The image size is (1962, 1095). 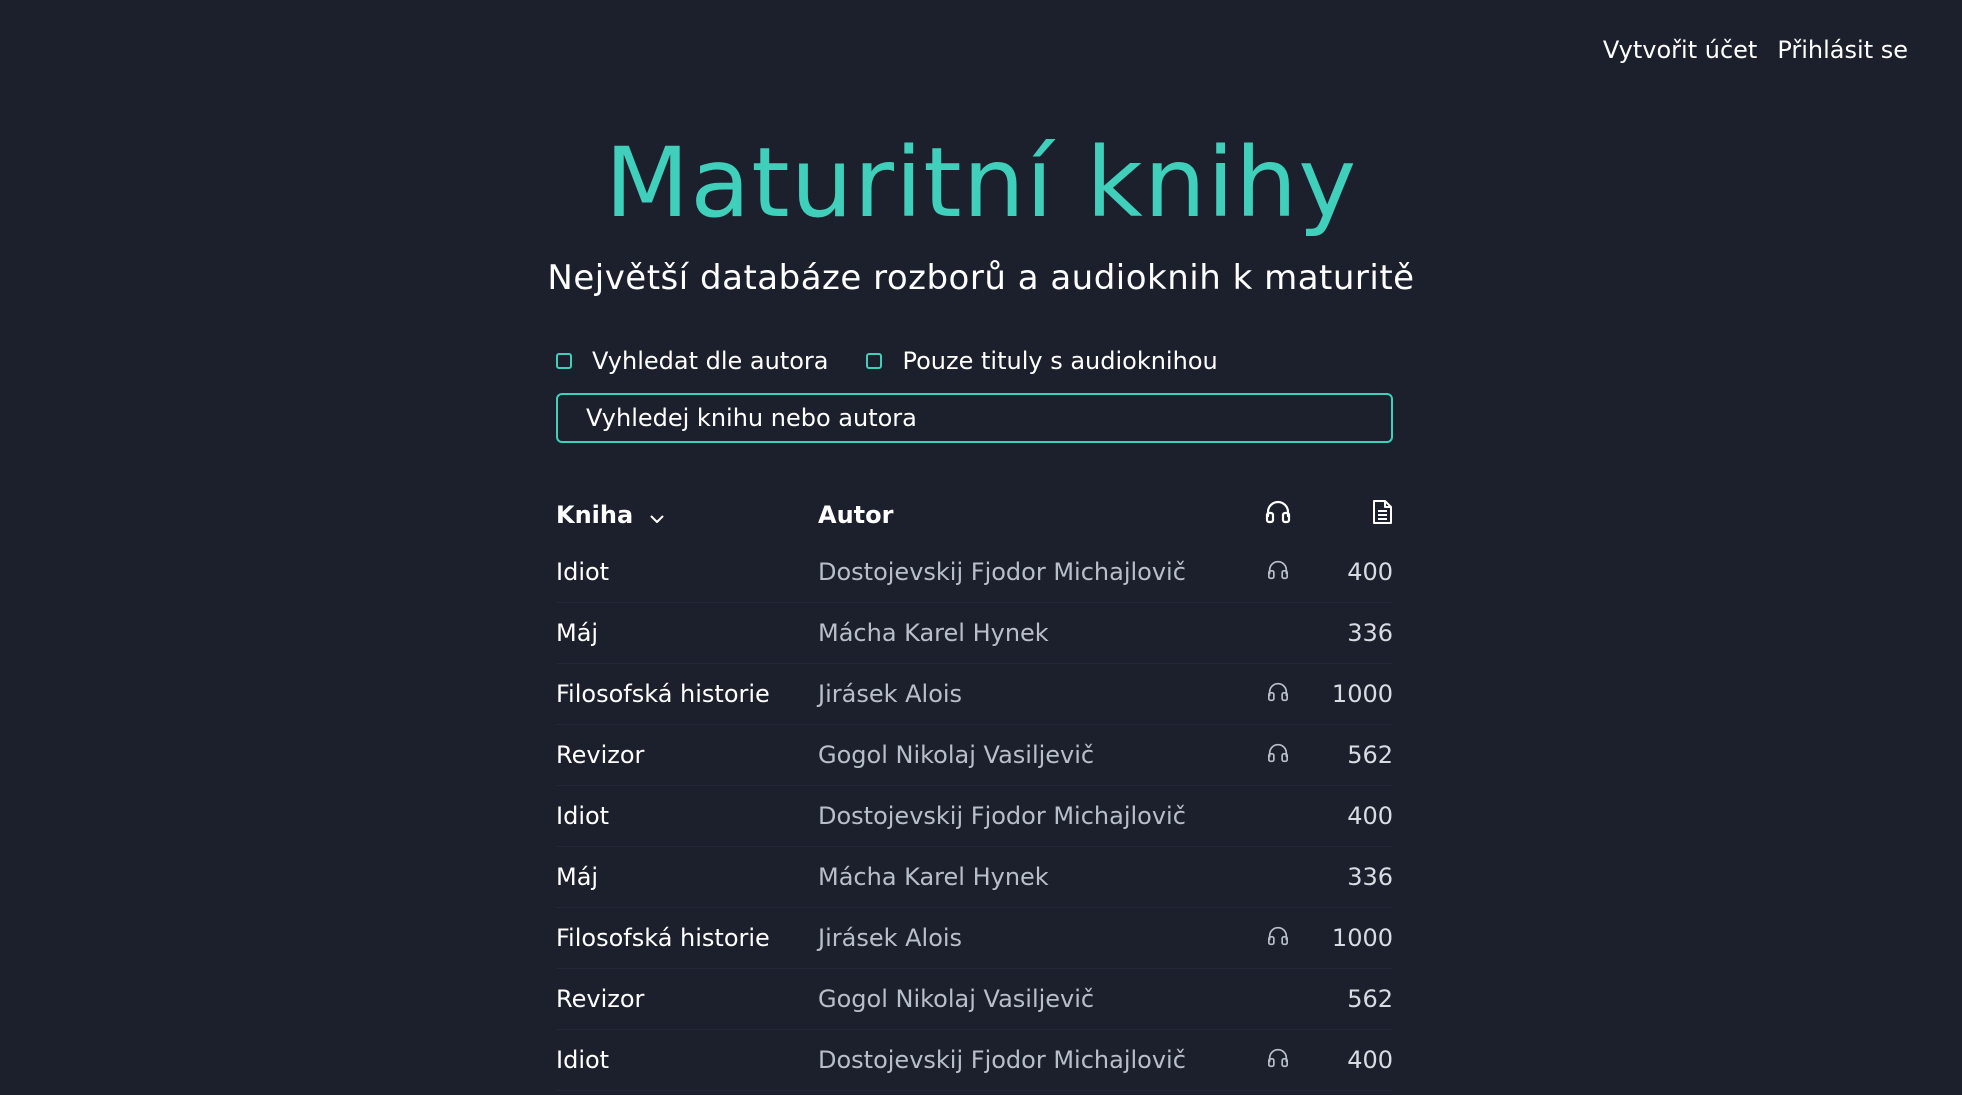 I want to click on filter-by-author: Vyhledat dle autora, so click(x=692, y=361).